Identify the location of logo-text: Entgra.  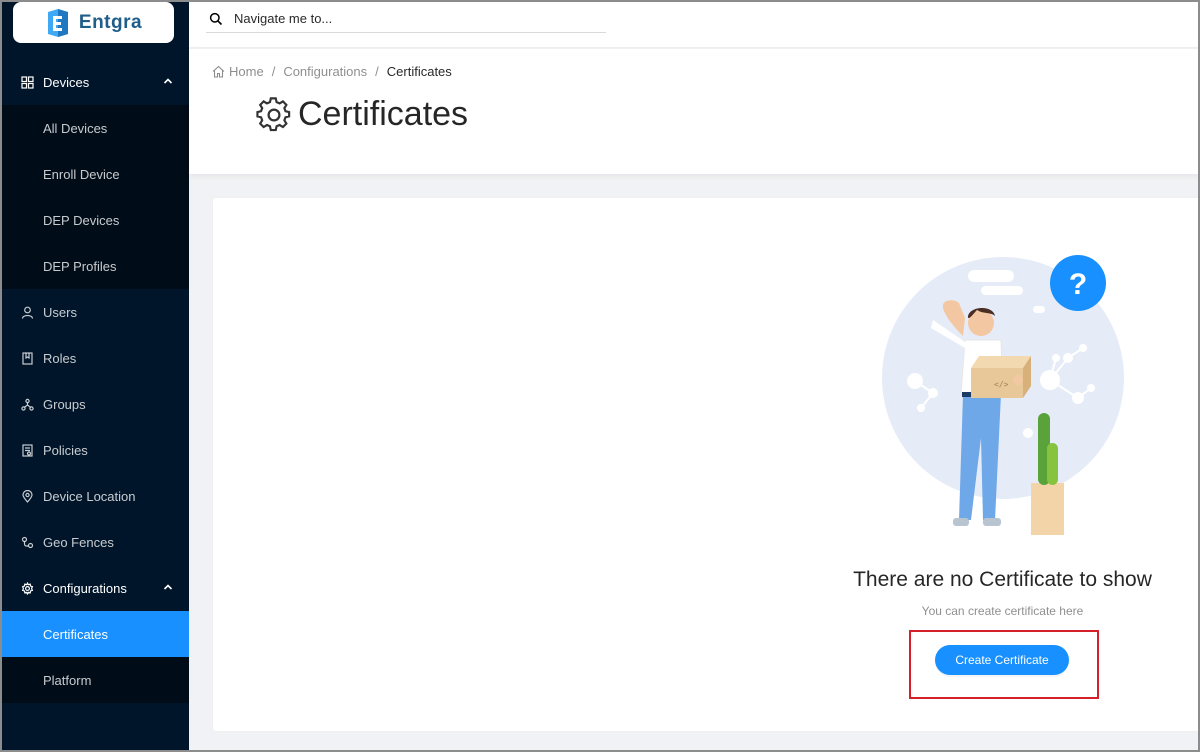
(110, 22).